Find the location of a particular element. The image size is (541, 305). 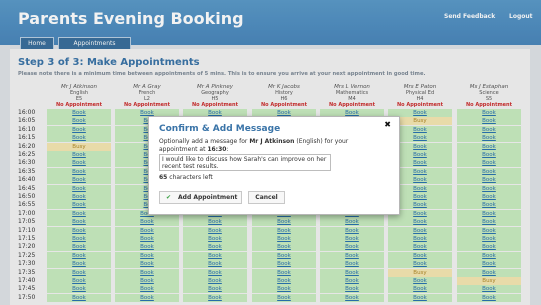

cancel-button: Cancel is located at coordinates (266, 197).